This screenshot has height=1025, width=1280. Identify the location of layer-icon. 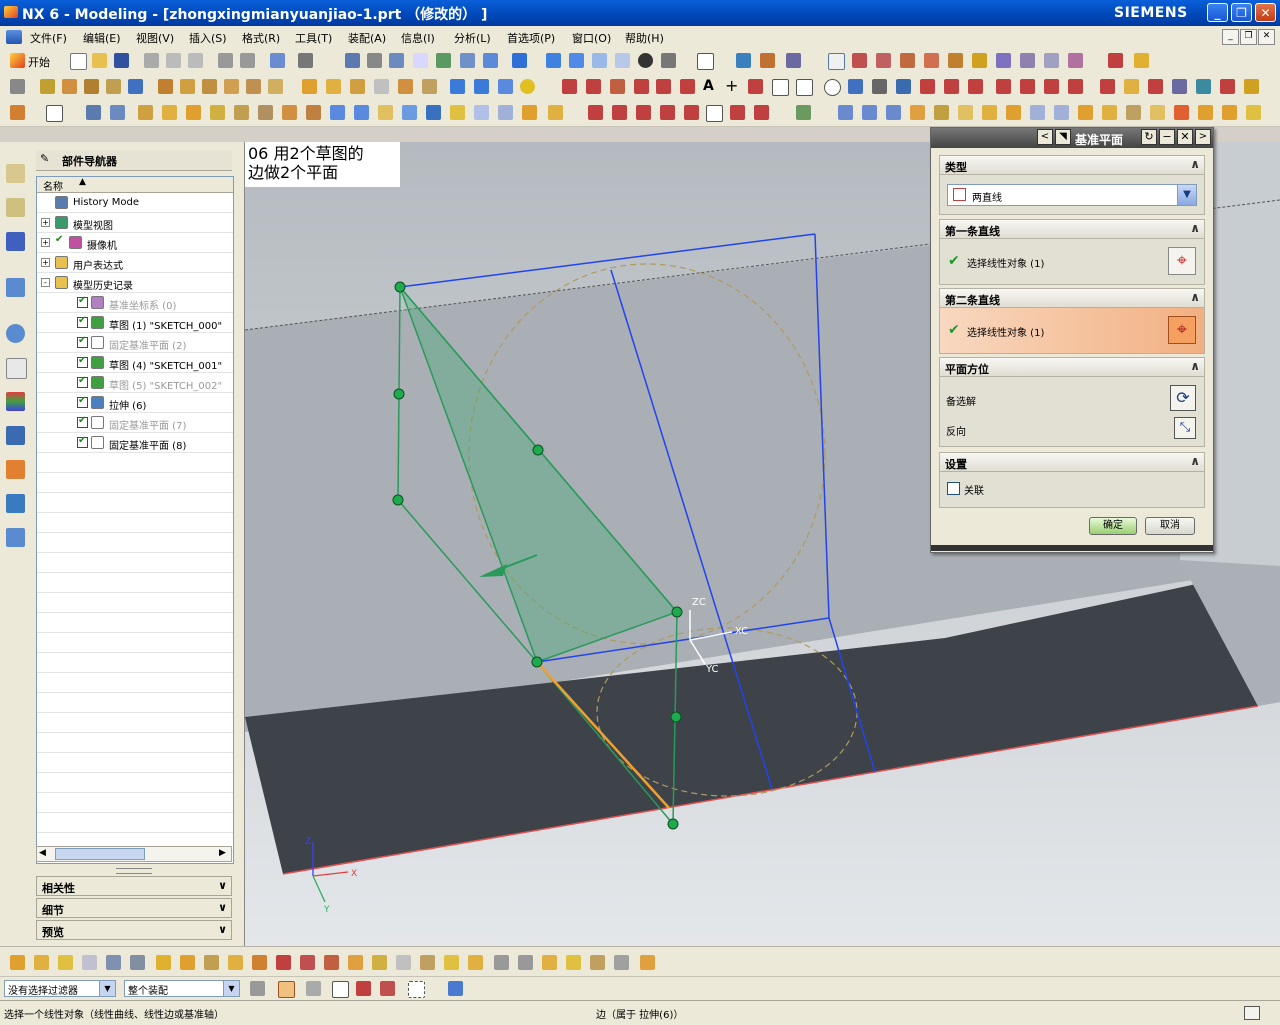
(705, 61).